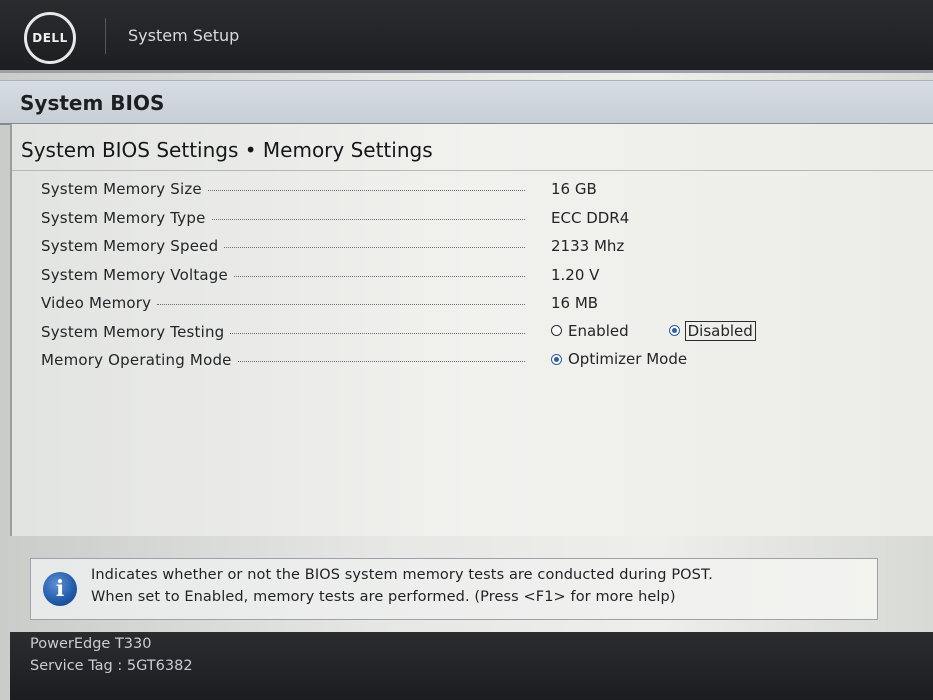 The image size is (933, 700). What do you see at coordinates (575, 274) in the screenshot?
I see `setting-value: 1.20 V` at bounding box center [575, 274].